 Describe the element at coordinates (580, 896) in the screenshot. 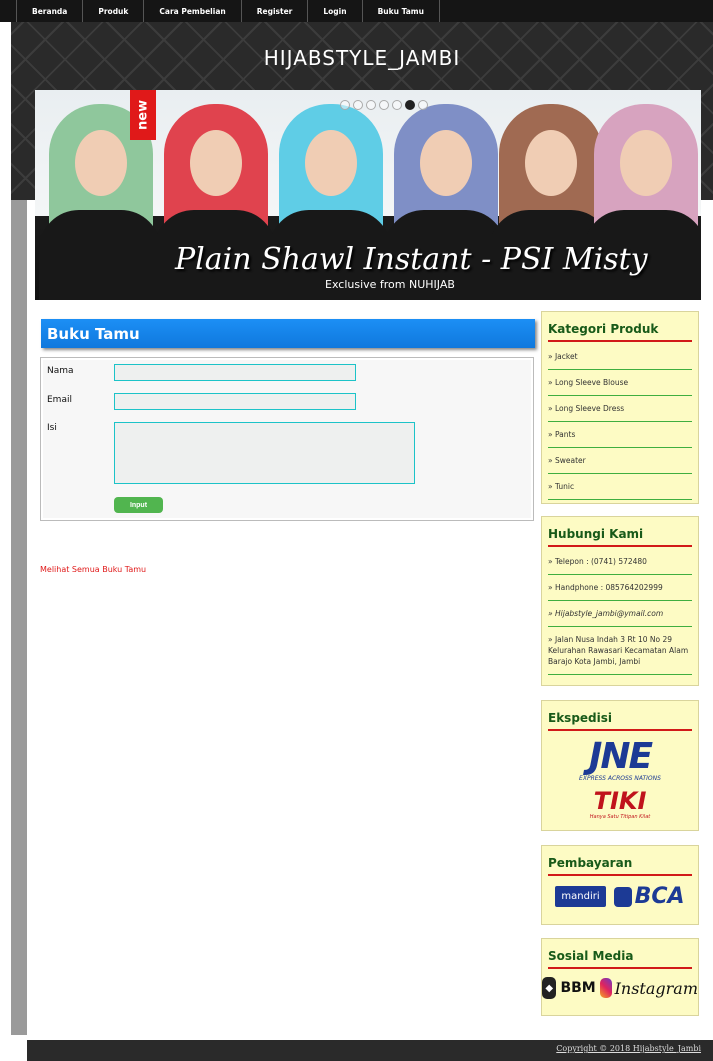

I see `mandiri-logo: mandiri` at that location.